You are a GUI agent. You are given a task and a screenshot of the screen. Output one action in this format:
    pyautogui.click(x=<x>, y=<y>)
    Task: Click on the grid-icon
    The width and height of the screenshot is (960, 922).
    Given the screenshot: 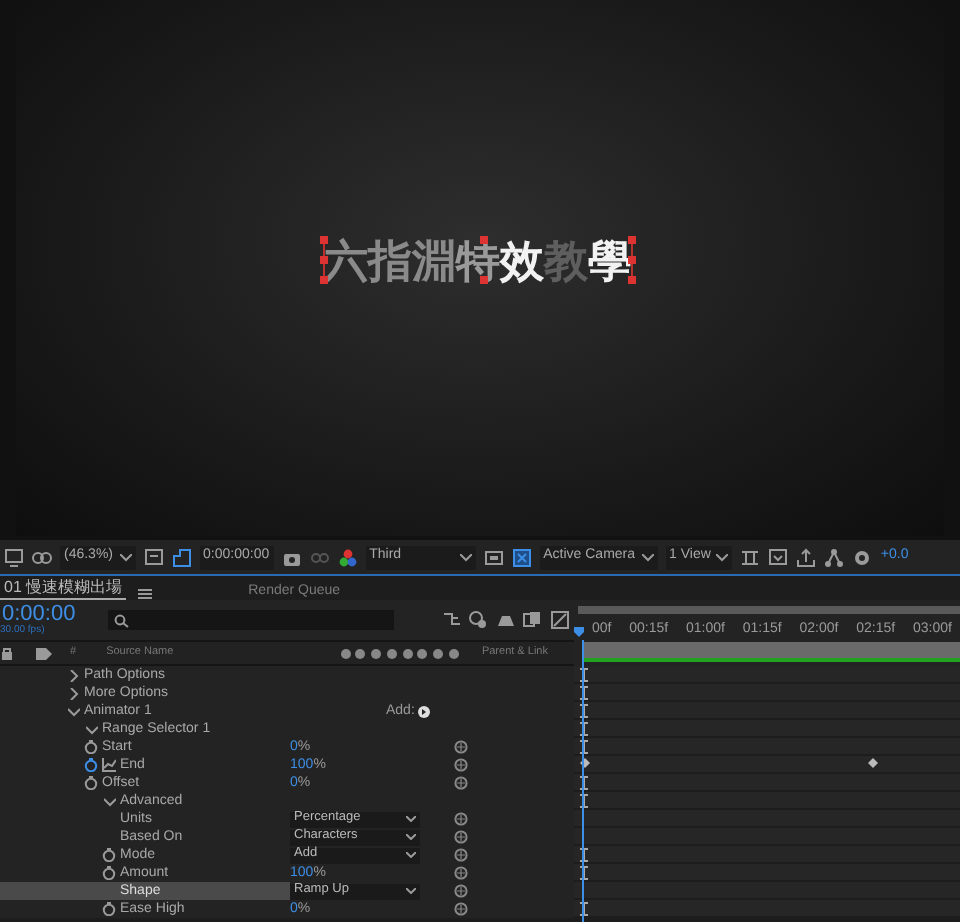 What is the action you would take?
    pyautogui.click(x=153, y=557)
    